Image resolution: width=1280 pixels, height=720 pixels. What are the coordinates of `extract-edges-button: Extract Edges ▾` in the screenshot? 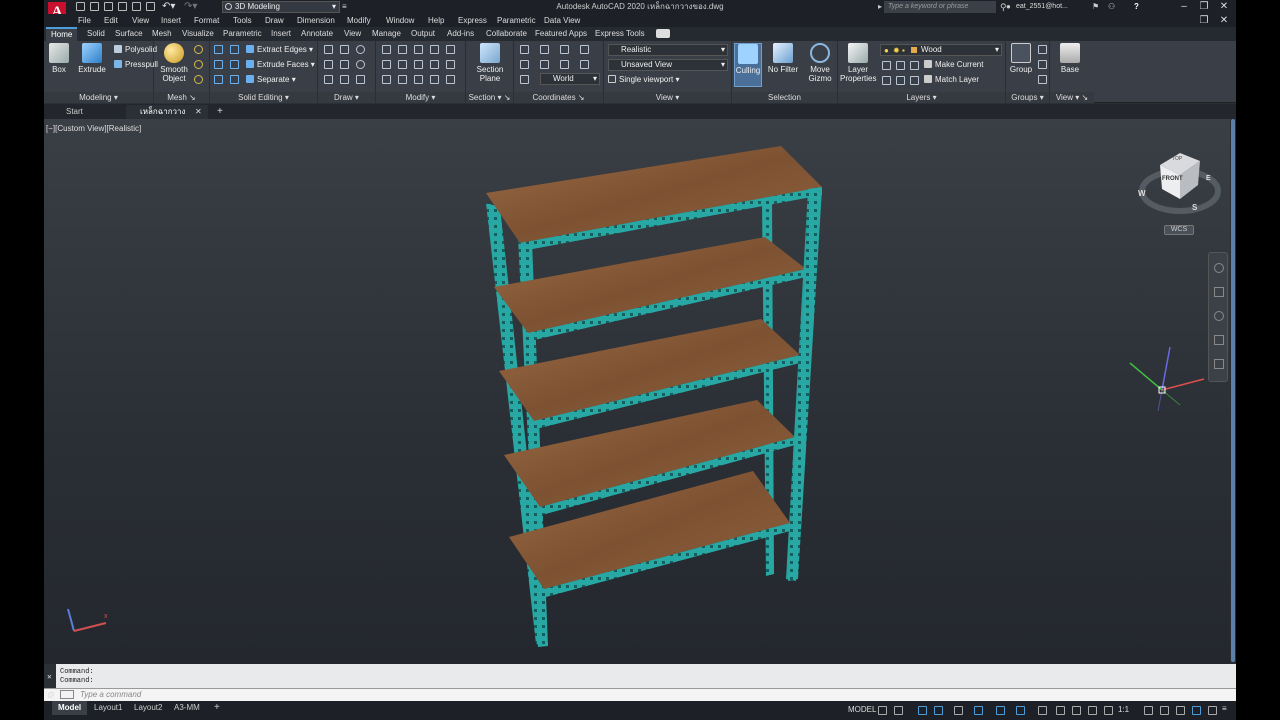 It's located at (279, 50).